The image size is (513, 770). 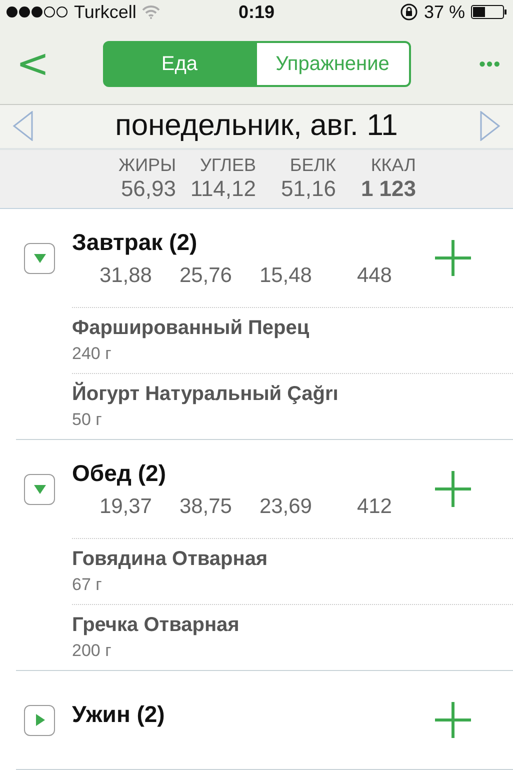 What do you see at coordinates (374, 506) in the screenshot?
I see `meal-value: 412` at bounding box center [374, 506].